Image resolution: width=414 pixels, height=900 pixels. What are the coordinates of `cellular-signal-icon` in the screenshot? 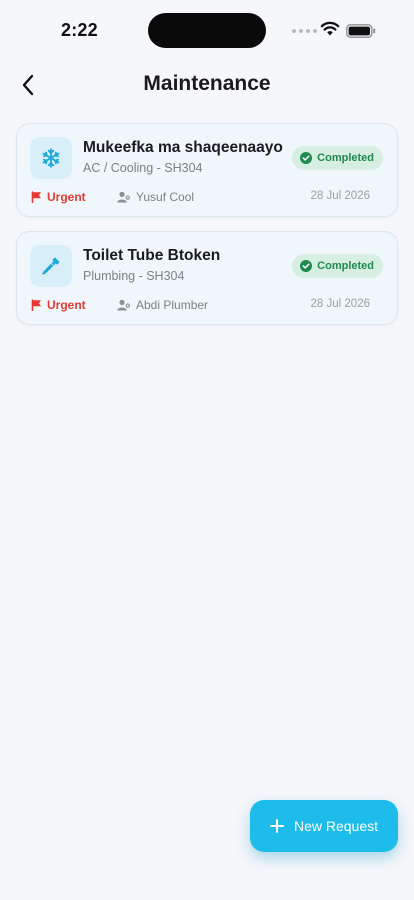 It's located at (304, 31).